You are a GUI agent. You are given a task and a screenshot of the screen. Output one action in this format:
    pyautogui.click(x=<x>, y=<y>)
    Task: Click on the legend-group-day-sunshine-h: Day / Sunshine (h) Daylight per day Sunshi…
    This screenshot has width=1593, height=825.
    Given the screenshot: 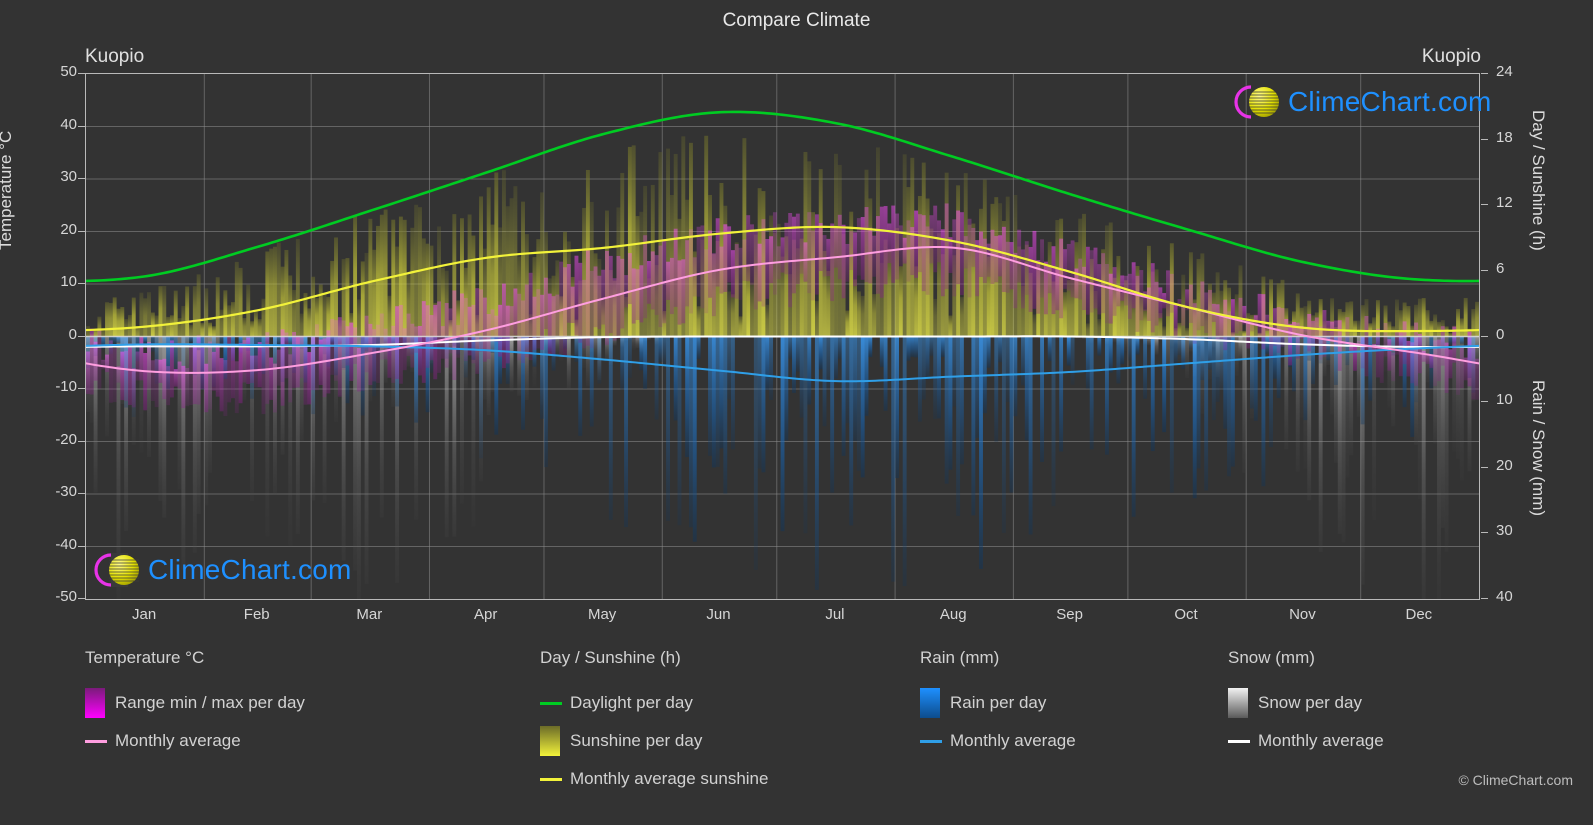 What is the action you would take?
    pyautogui.click(x=654, y=723)
    